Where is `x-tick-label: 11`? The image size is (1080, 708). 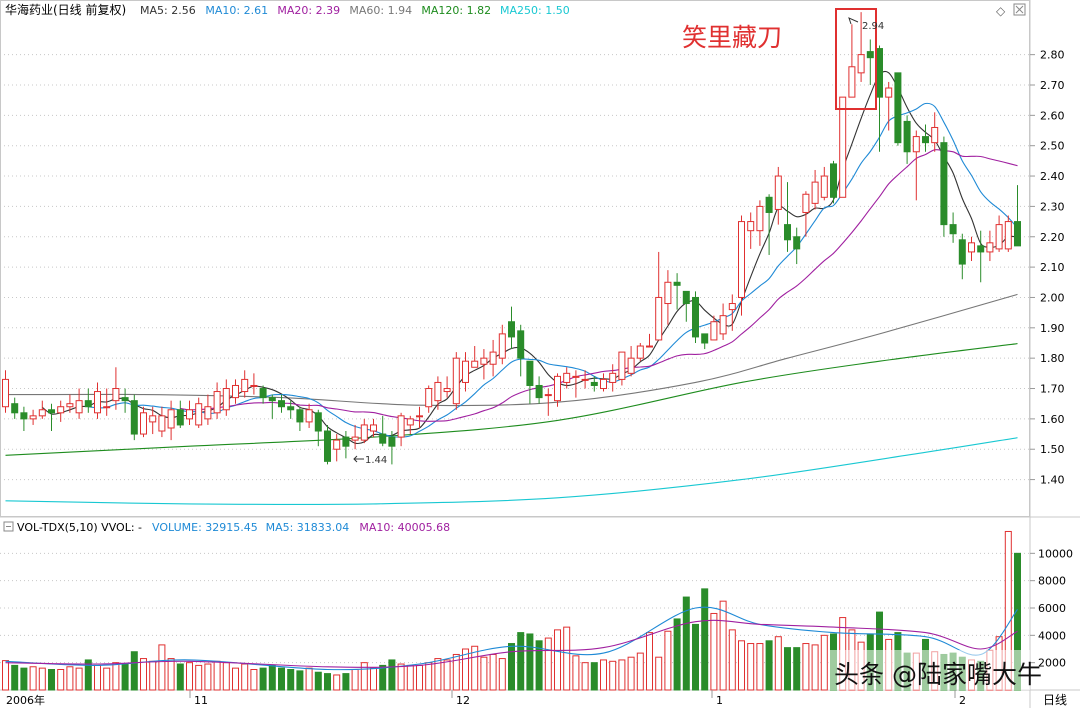 x-tick-label: 11 is located at coordinates (201, 700).